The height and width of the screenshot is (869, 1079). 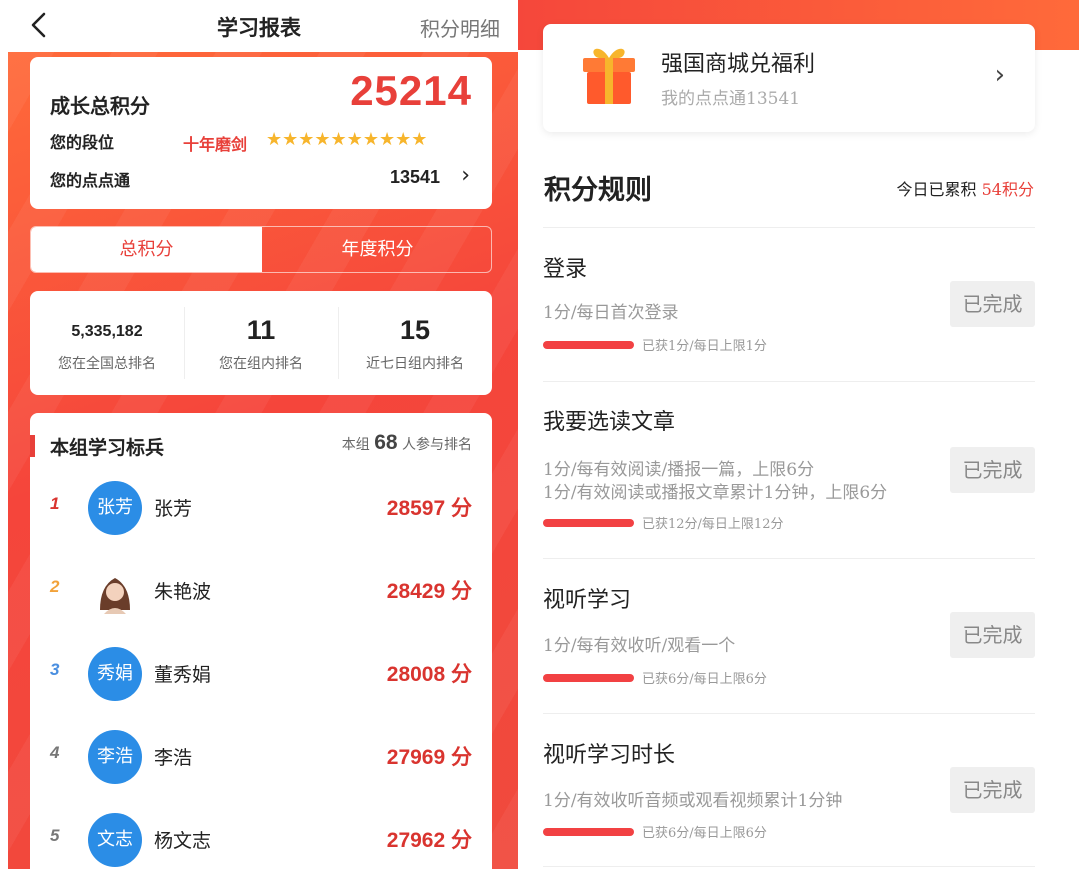 What do you see at coordinates (693, 801) in the screenshot?
I see `rule-desc: 1分/有效收听音频或观看视频累计1分钟` at bounding box center [693, 801].